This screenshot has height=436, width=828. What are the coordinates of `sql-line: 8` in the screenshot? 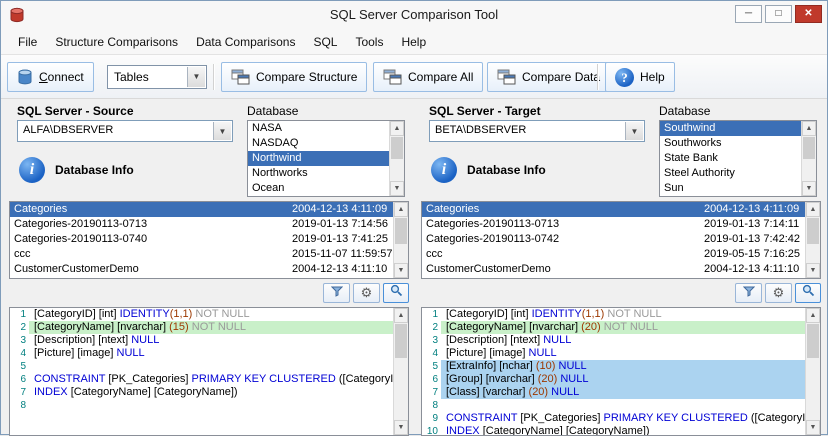 It's located at (613, 405).